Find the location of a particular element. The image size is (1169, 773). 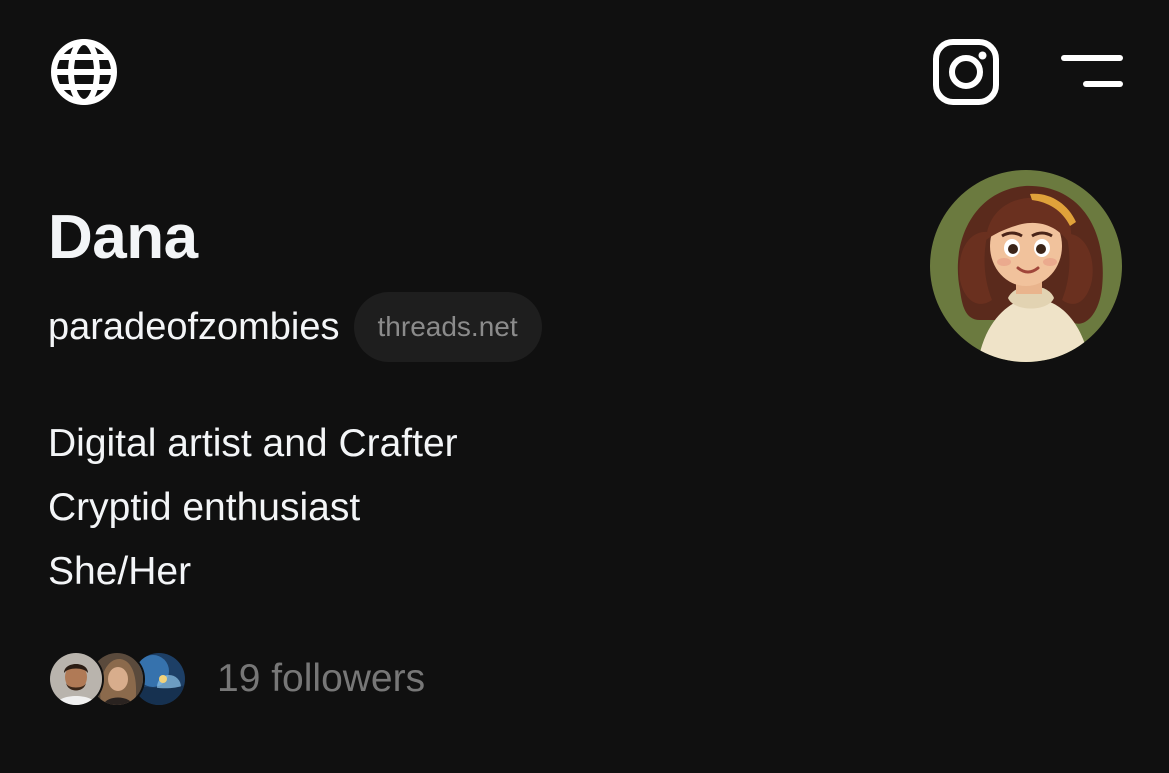

profile-handle: paradeofzombies is located at coordinates (194, 327).